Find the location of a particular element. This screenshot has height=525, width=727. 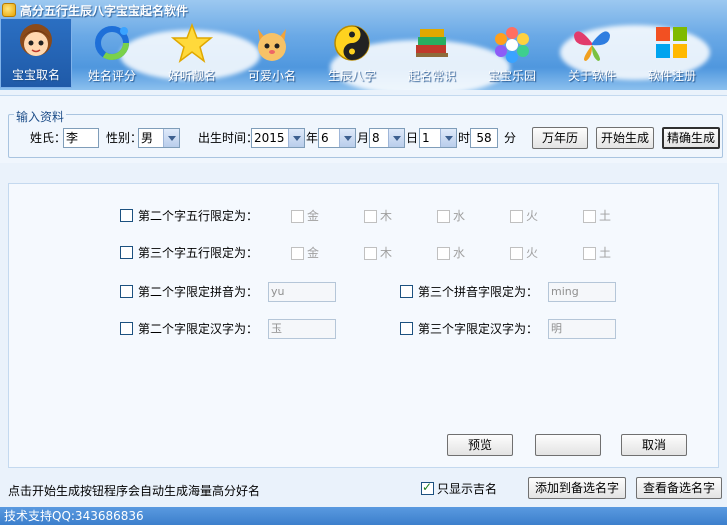

kitten-icon is located at coordinates (272, 45).